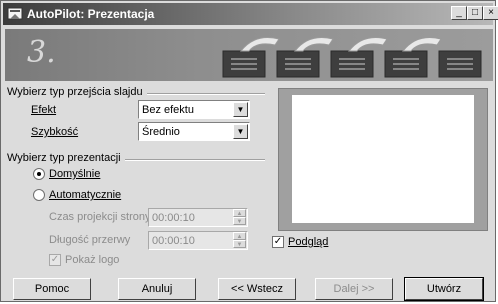  Describe the element at coordinates (157, 289) in the screenshot. I see `cancel-button: Anuluj` at that location.